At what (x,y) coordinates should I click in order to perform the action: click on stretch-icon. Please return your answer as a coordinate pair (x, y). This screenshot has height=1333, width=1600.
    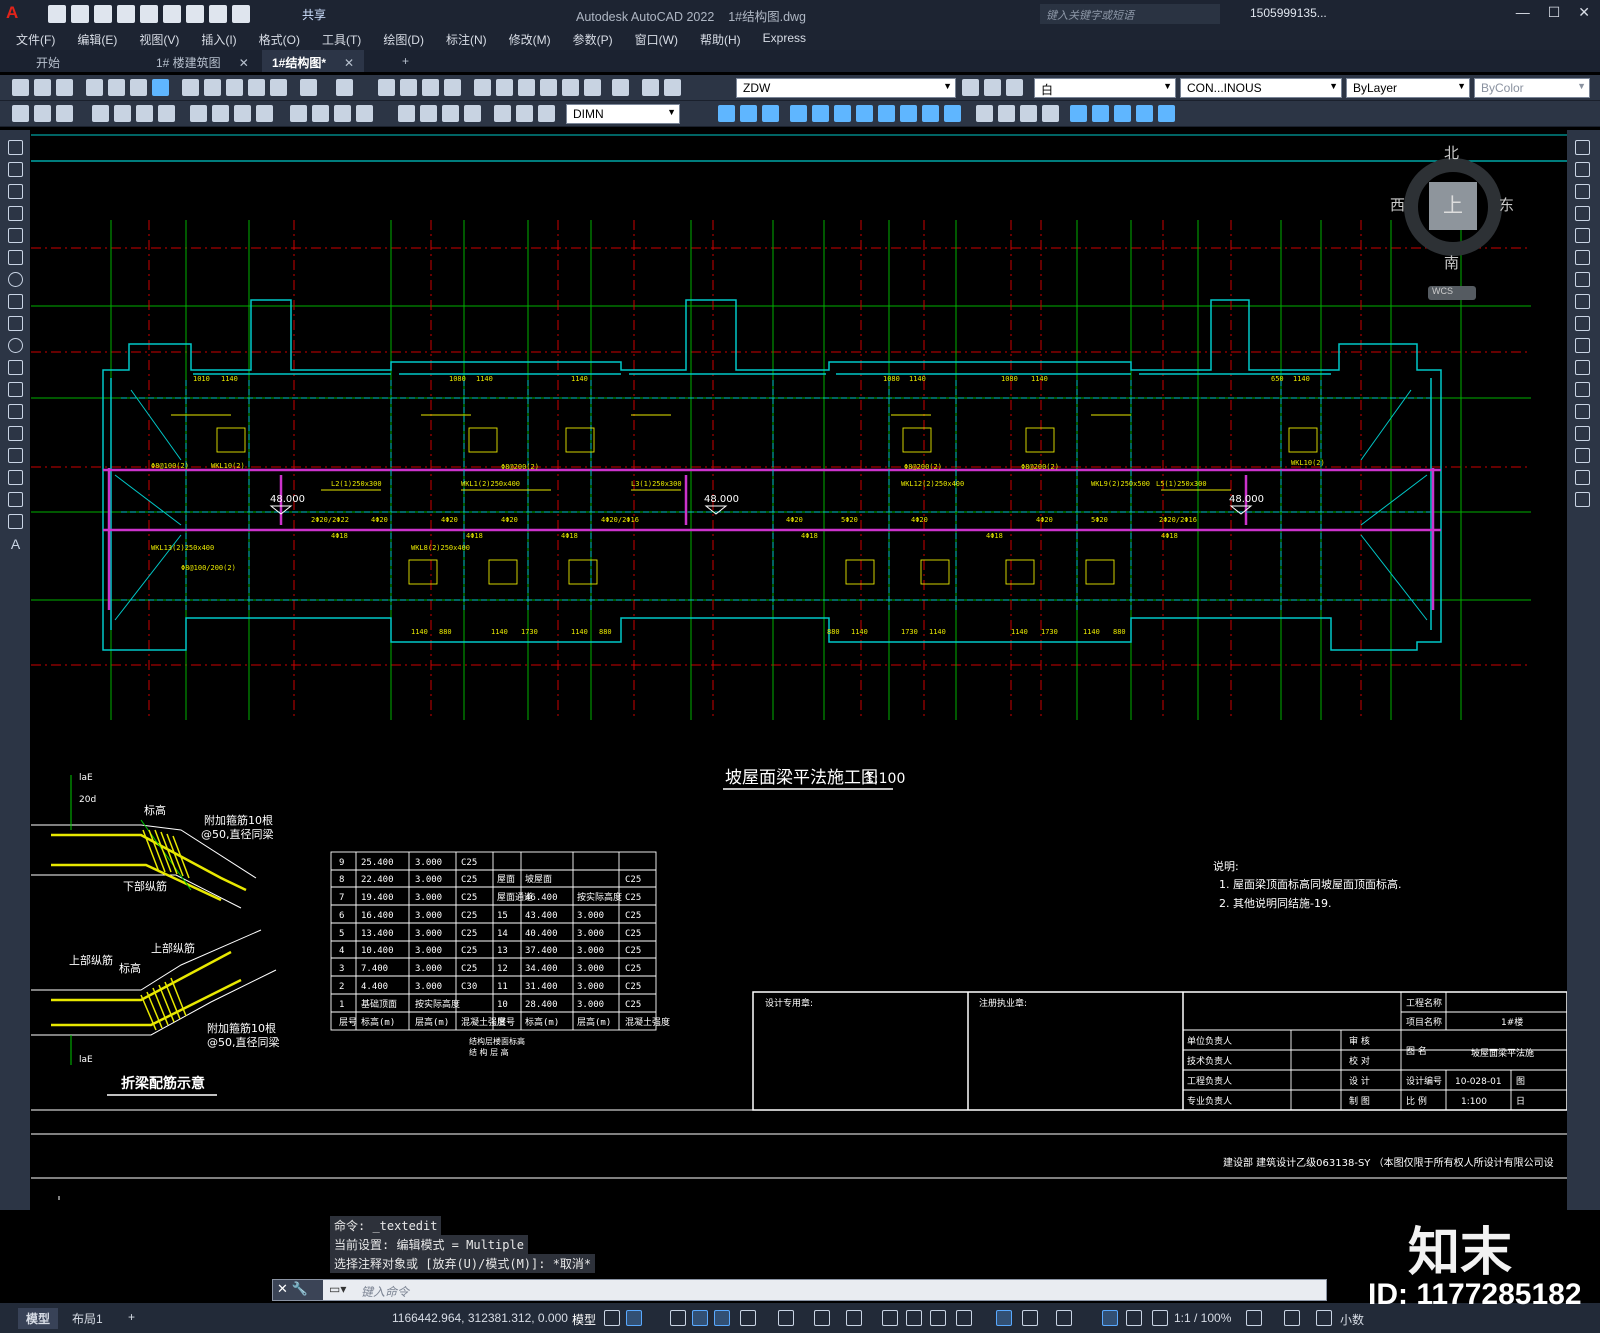
    Looking at the image, I should click on (1582, 323).